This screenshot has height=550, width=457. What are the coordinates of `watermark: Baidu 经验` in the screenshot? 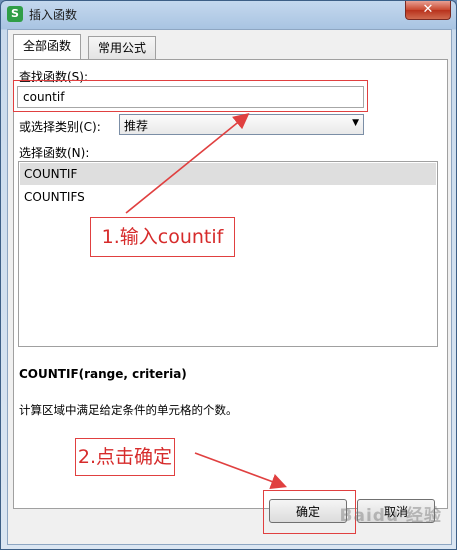 It's located at (390, 516).